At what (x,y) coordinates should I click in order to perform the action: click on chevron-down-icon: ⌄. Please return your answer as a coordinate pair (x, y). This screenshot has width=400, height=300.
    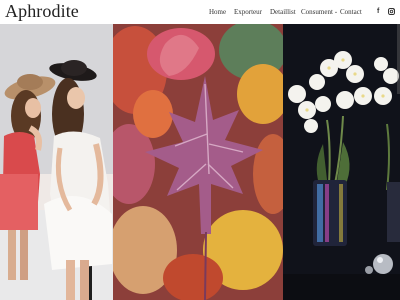
    Looking at the image, I should click on (336, 12).